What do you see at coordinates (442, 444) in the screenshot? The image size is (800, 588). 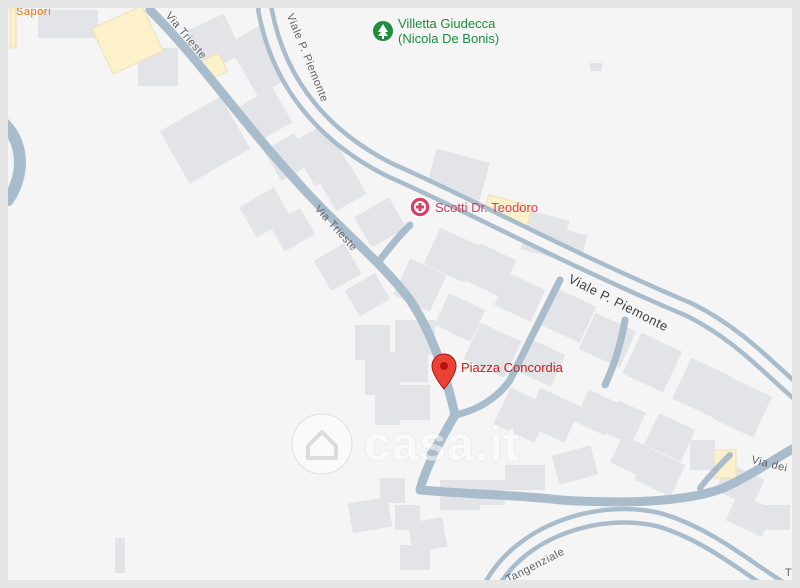 I see `watermark-text: casa.it` at bounding box center [442, 444].